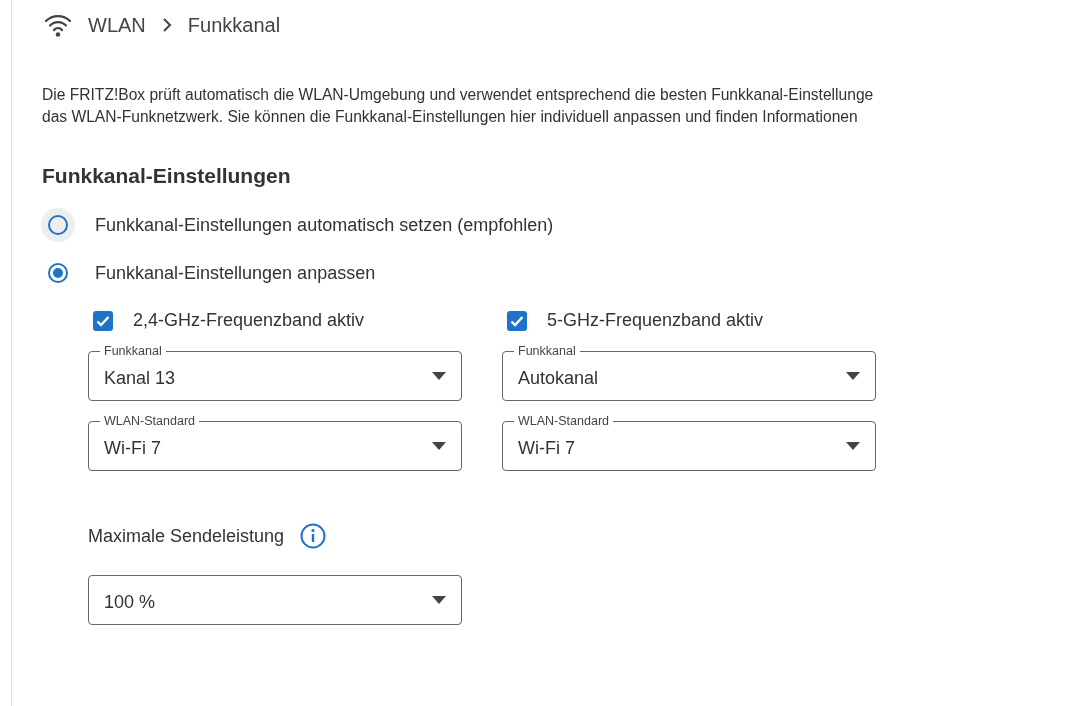  I want to click on field-label: Maximale Sendeleistung, so click(186, 536).